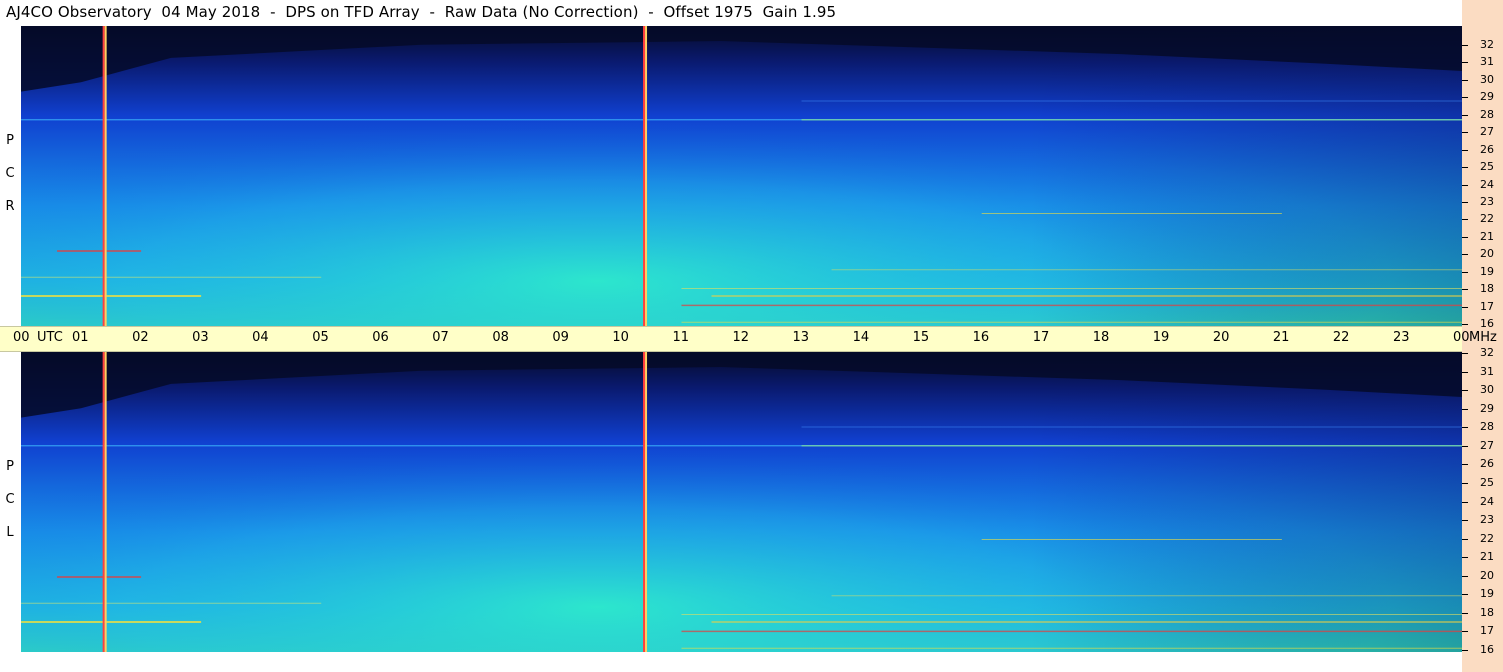 Image resolution: width=1503 pixels, height=672 pixels. What do you see at coordinates (1161, 337) in the screenshot?
I see `time-tick-label: 19` at bounding box center [1161, 337].